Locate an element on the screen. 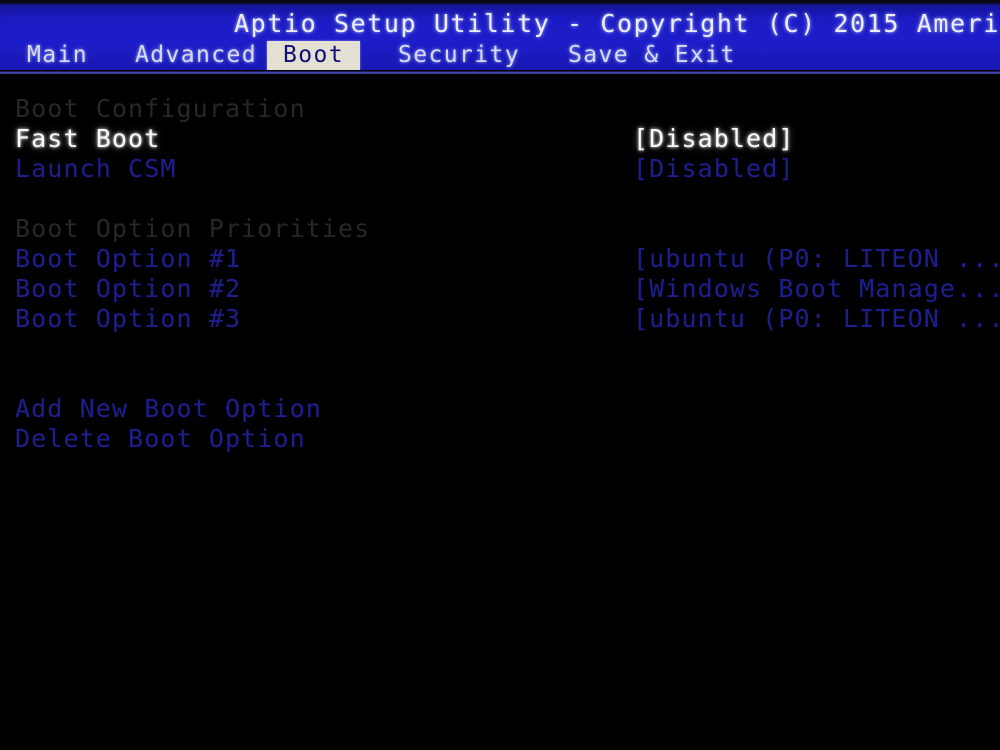  setting-value-launch-csm: [Disabled] is located at coordinates (714, 169).